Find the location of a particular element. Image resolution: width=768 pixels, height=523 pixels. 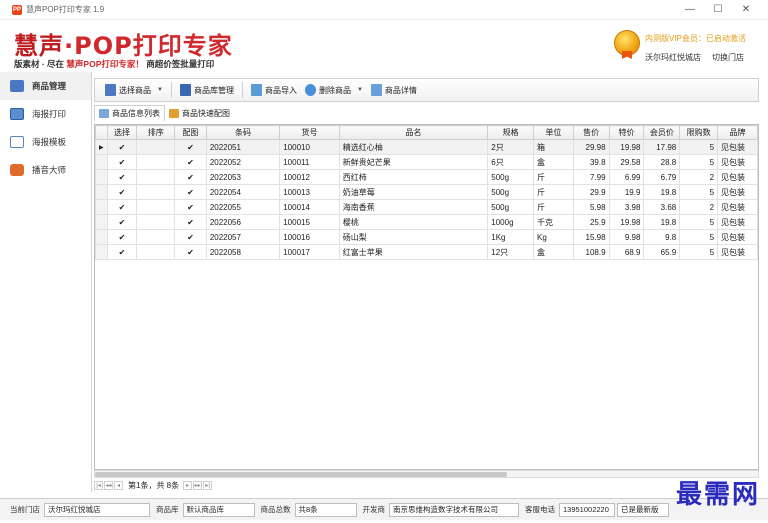

column-header: 配图 is located at coordinates (190, 132).